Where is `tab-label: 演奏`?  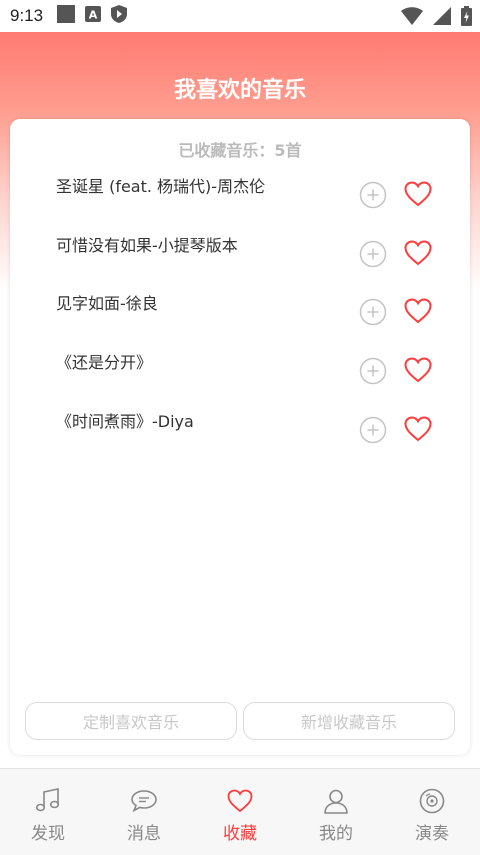
tab-label: 演奏 is located at coordinates (432, 834).